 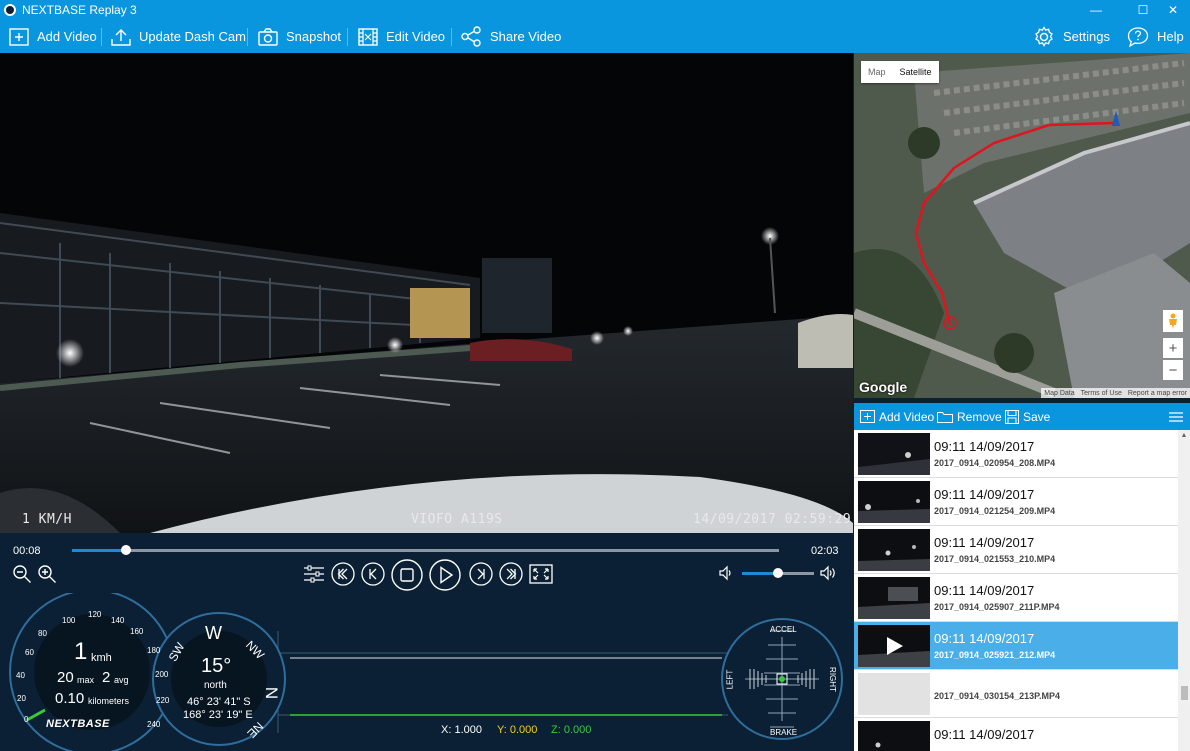 I want to click on folder-remove-icon, so click(x=945, y=417).